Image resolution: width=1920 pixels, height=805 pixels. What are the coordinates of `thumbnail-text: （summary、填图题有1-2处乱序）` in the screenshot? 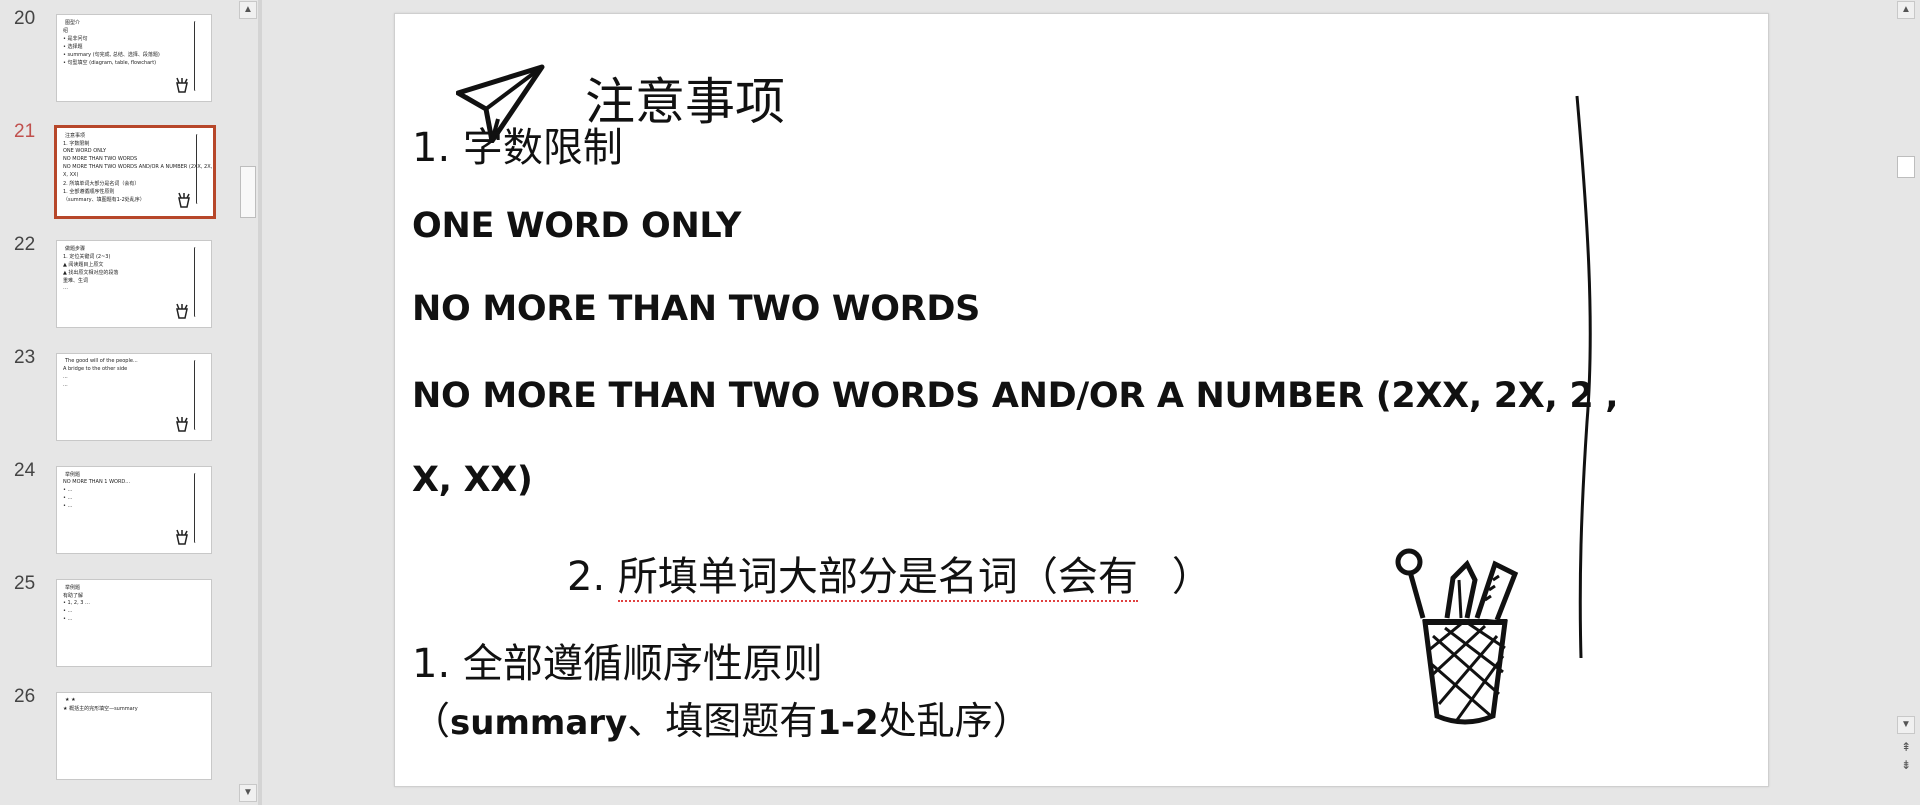 It's located at (104, 200).